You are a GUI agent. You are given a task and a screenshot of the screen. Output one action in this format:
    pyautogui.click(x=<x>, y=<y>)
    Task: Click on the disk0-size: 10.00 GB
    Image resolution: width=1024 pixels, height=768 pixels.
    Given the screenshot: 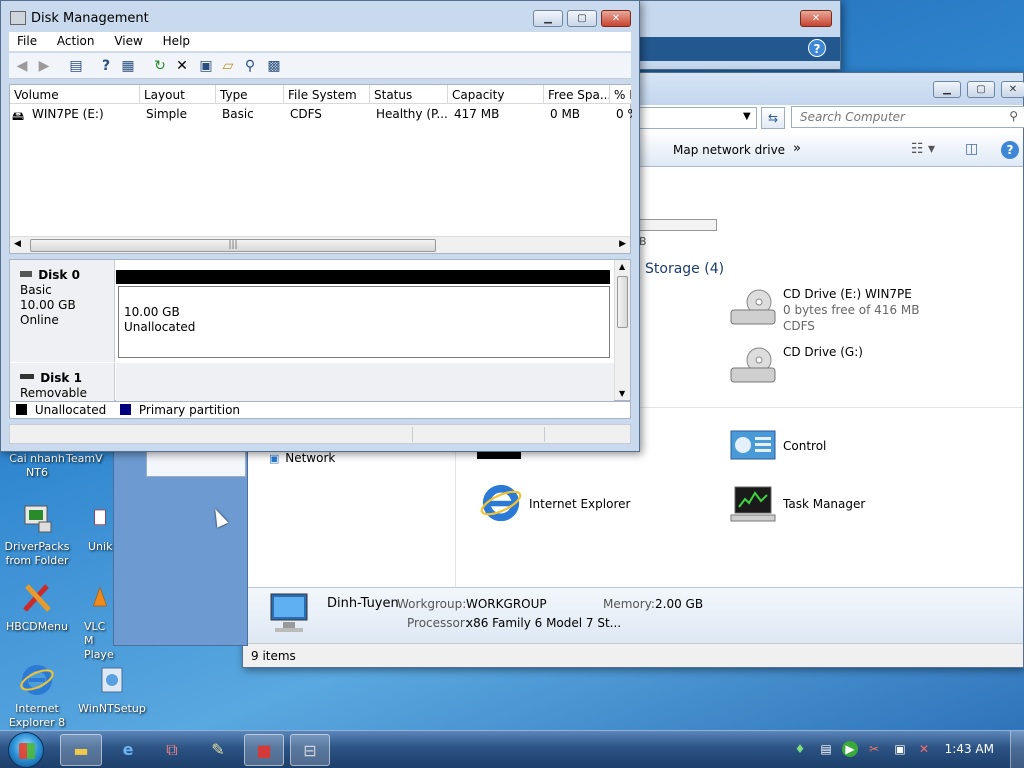 What is the action you would take?
    pyautogui.click(x=48, y=305)
    